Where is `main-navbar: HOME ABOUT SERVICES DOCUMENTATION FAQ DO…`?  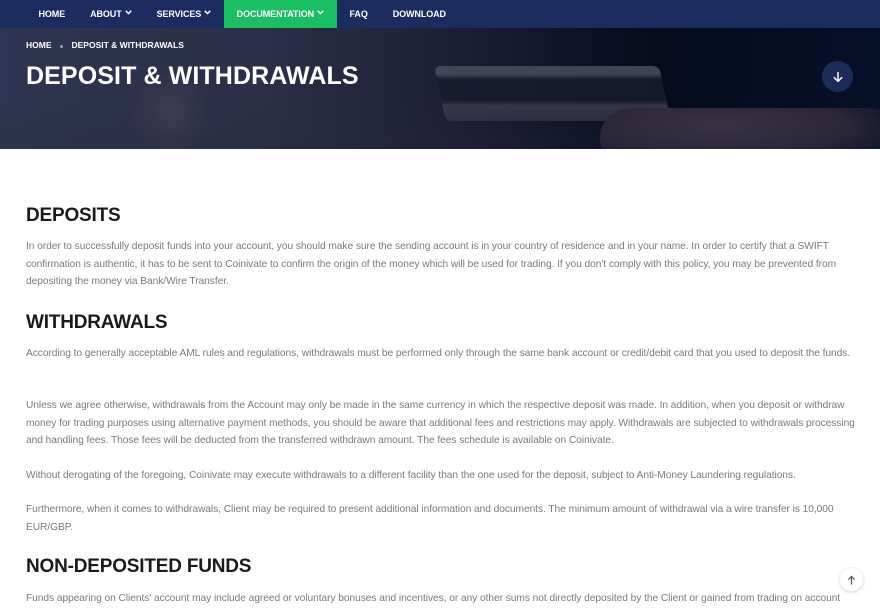 main-navbar: HOME ABOUT SERVICES DOCUMENTATION FAQ DO… is located at coordinates (440, 14).